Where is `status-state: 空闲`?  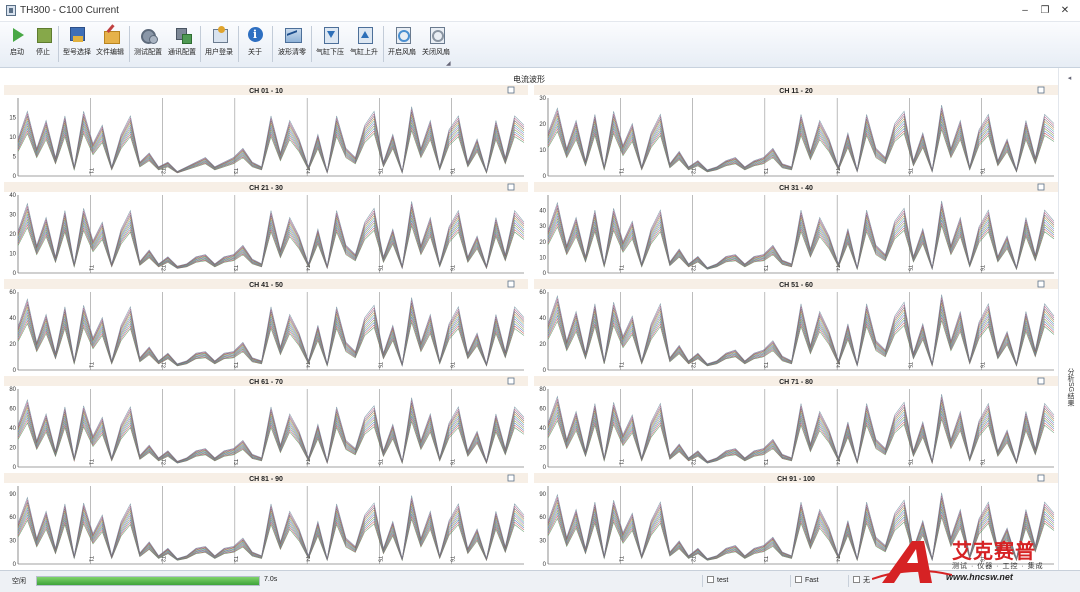 status-state: 空闲 is located at coordinates (19, 581).